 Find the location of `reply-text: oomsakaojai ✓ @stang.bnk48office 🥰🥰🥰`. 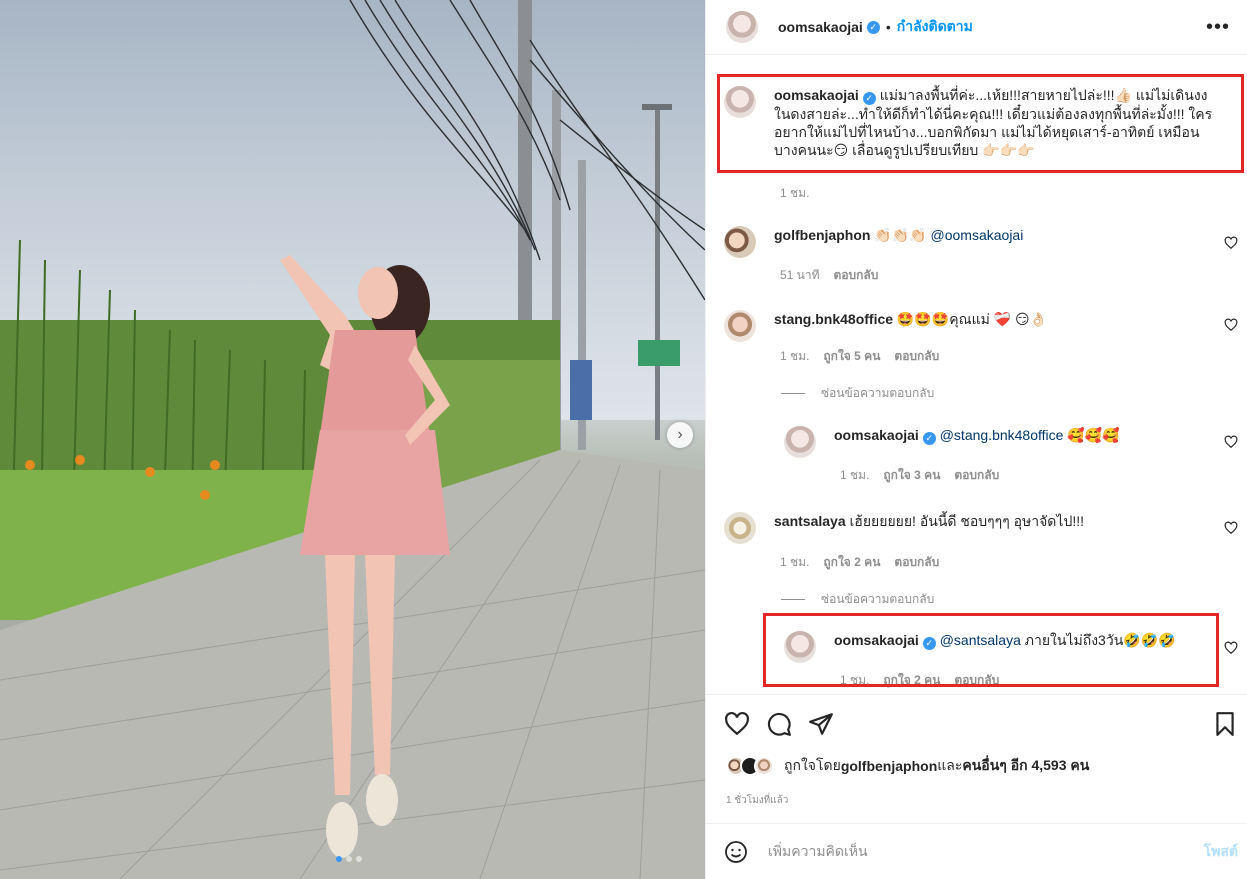

reply-text: oomsakaojai ✓ @stang.bnk48office 🥰🥰🥰 is located at coordinates (977, 436).